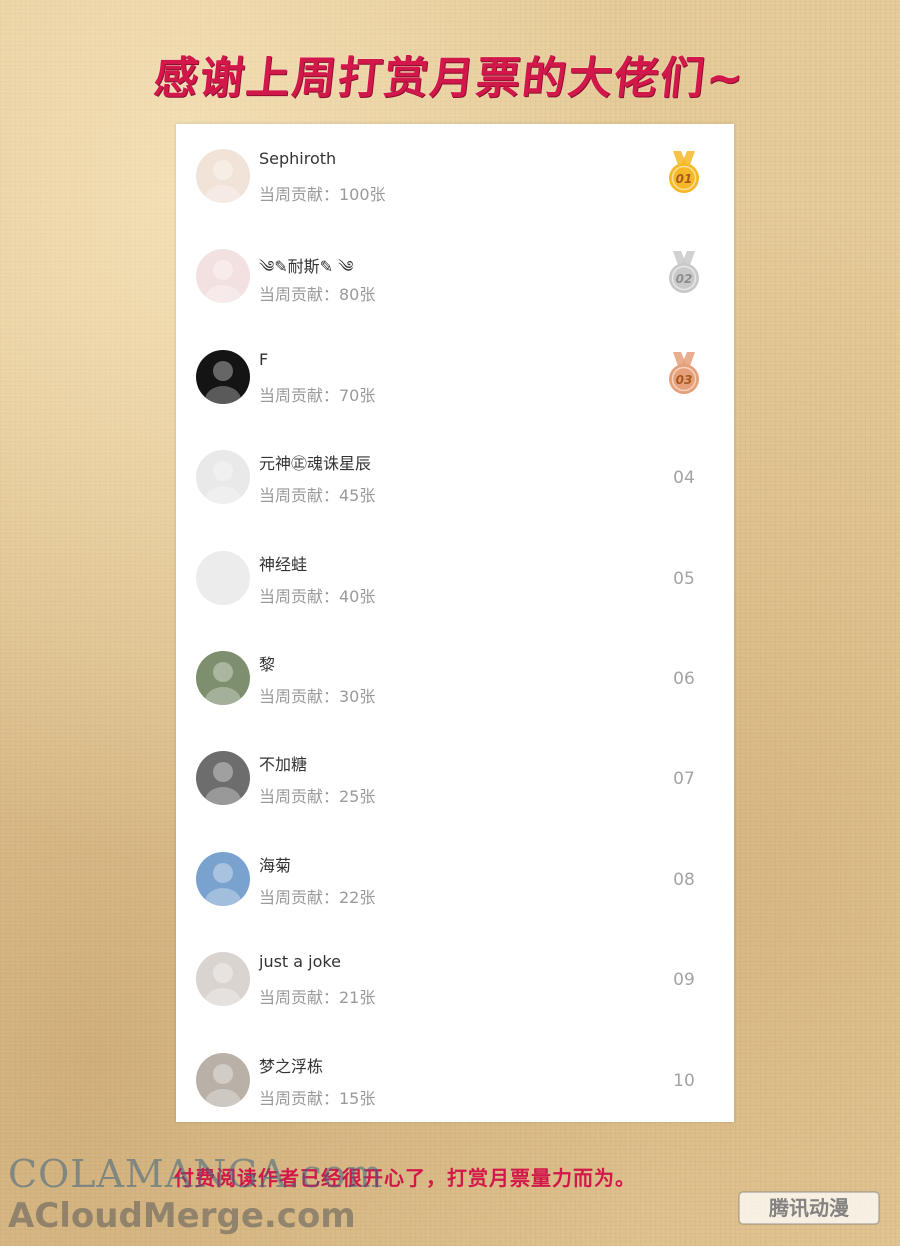 The height and width of the screenshot is (1246, 900). I want to click on weekly-contribution: 当周贡献：80张, so click(317, 295).